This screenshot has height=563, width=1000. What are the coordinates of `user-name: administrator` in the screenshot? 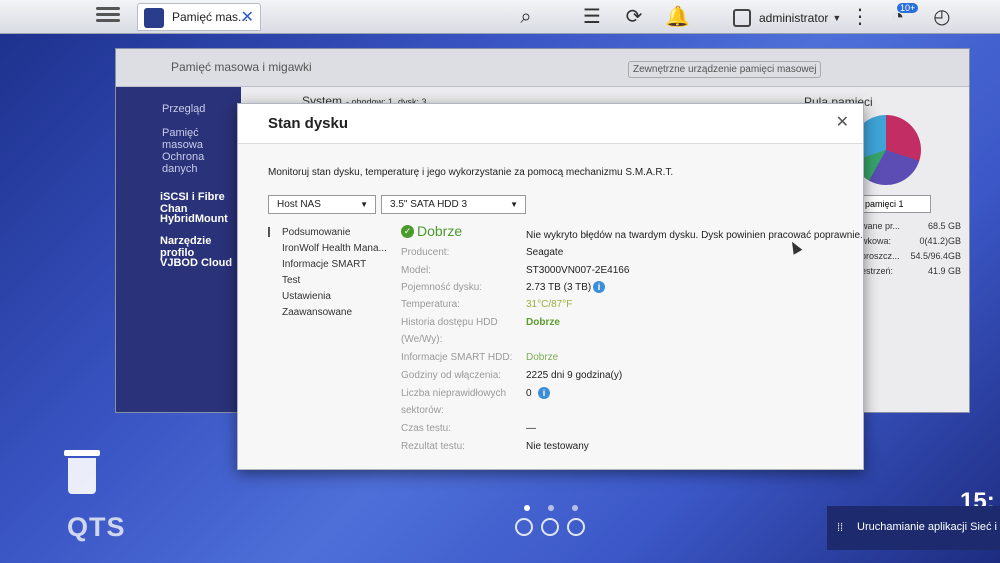 It's located at (794, 18).